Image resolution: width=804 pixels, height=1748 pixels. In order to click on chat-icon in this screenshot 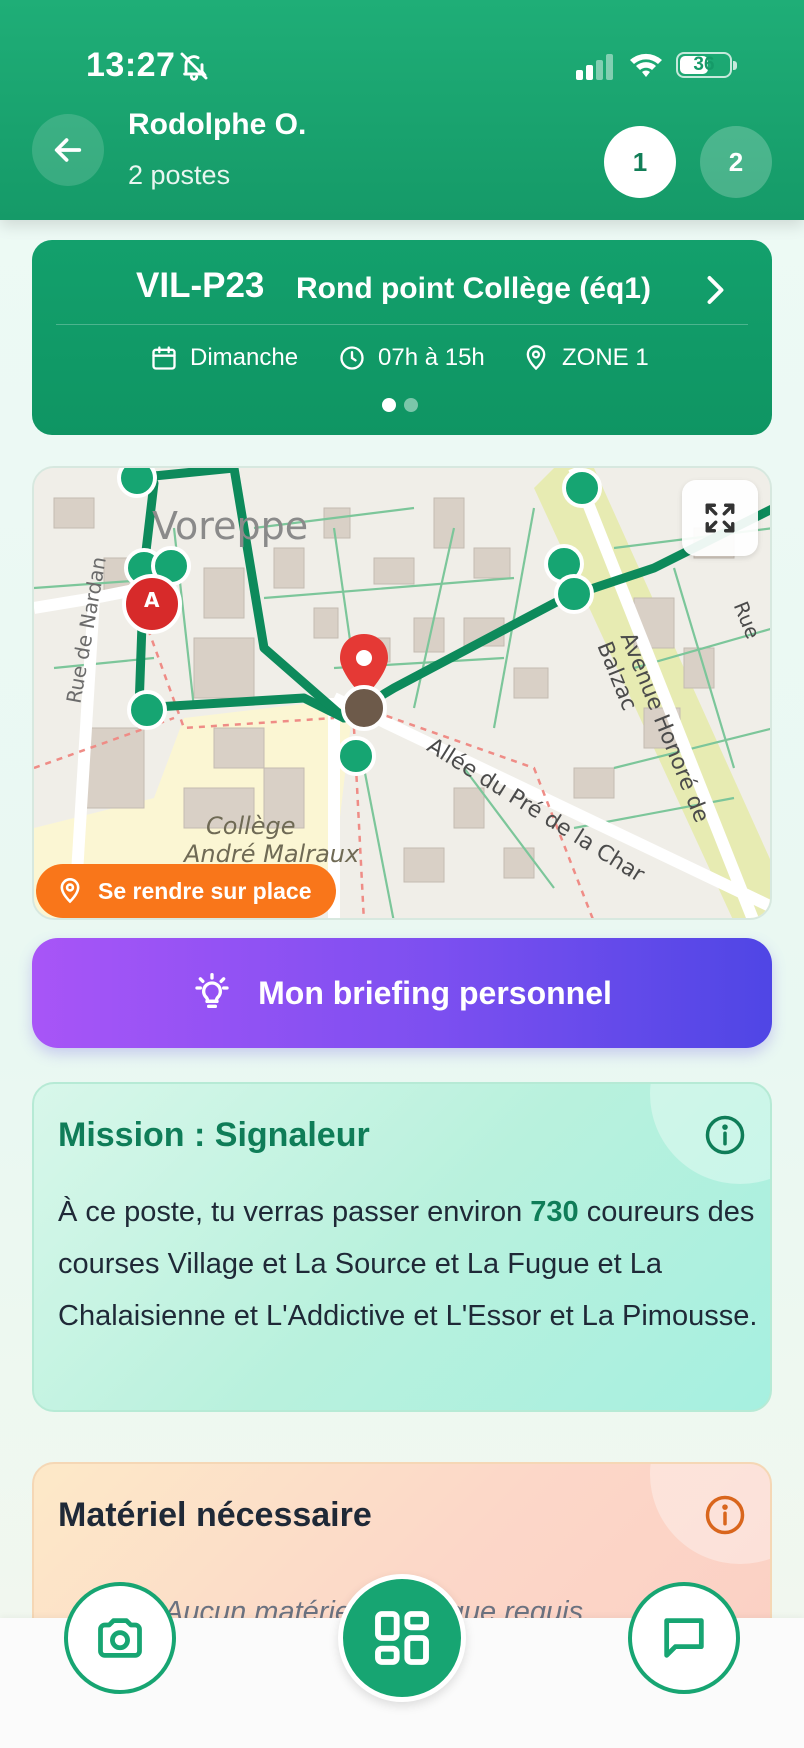, I will do `click(684, 1638)`.